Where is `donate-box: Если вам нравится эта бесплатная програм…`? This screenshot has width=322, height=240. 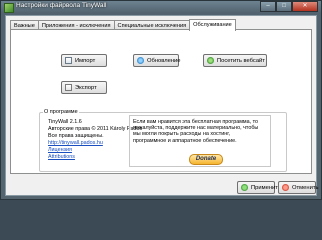 donate-box: Если вам нравится эта бесплатная програм… is located at coordinates (200, 141).